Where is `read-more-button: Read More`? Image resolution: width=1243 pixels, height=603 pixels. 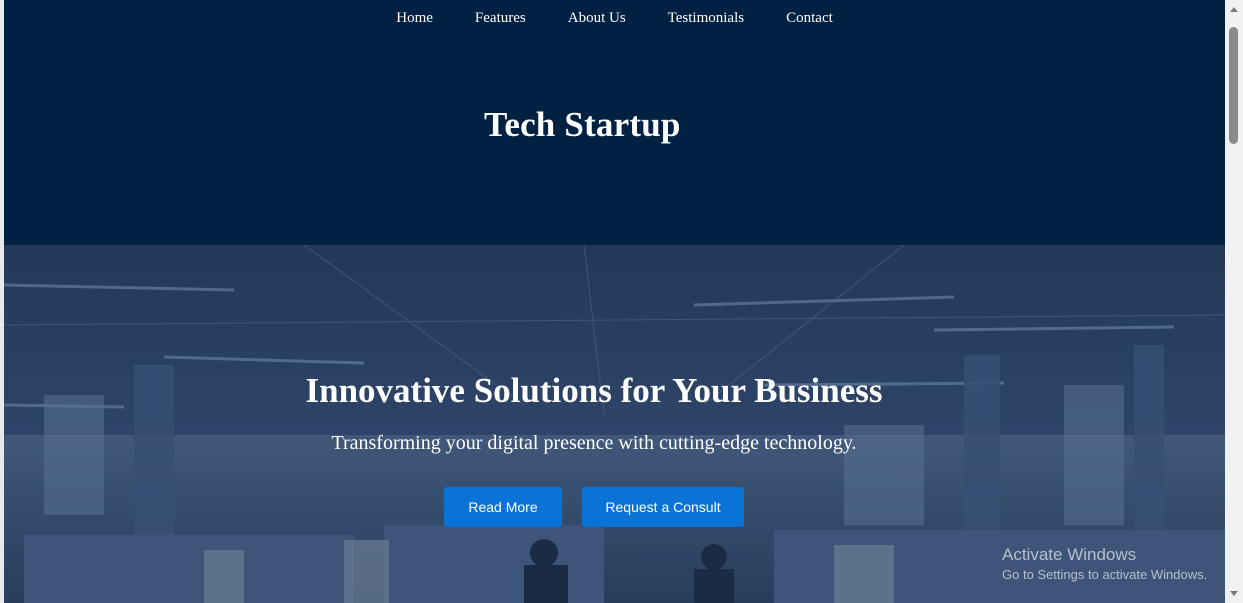
read-more-button: Read More is located at coordinates (503, 507).